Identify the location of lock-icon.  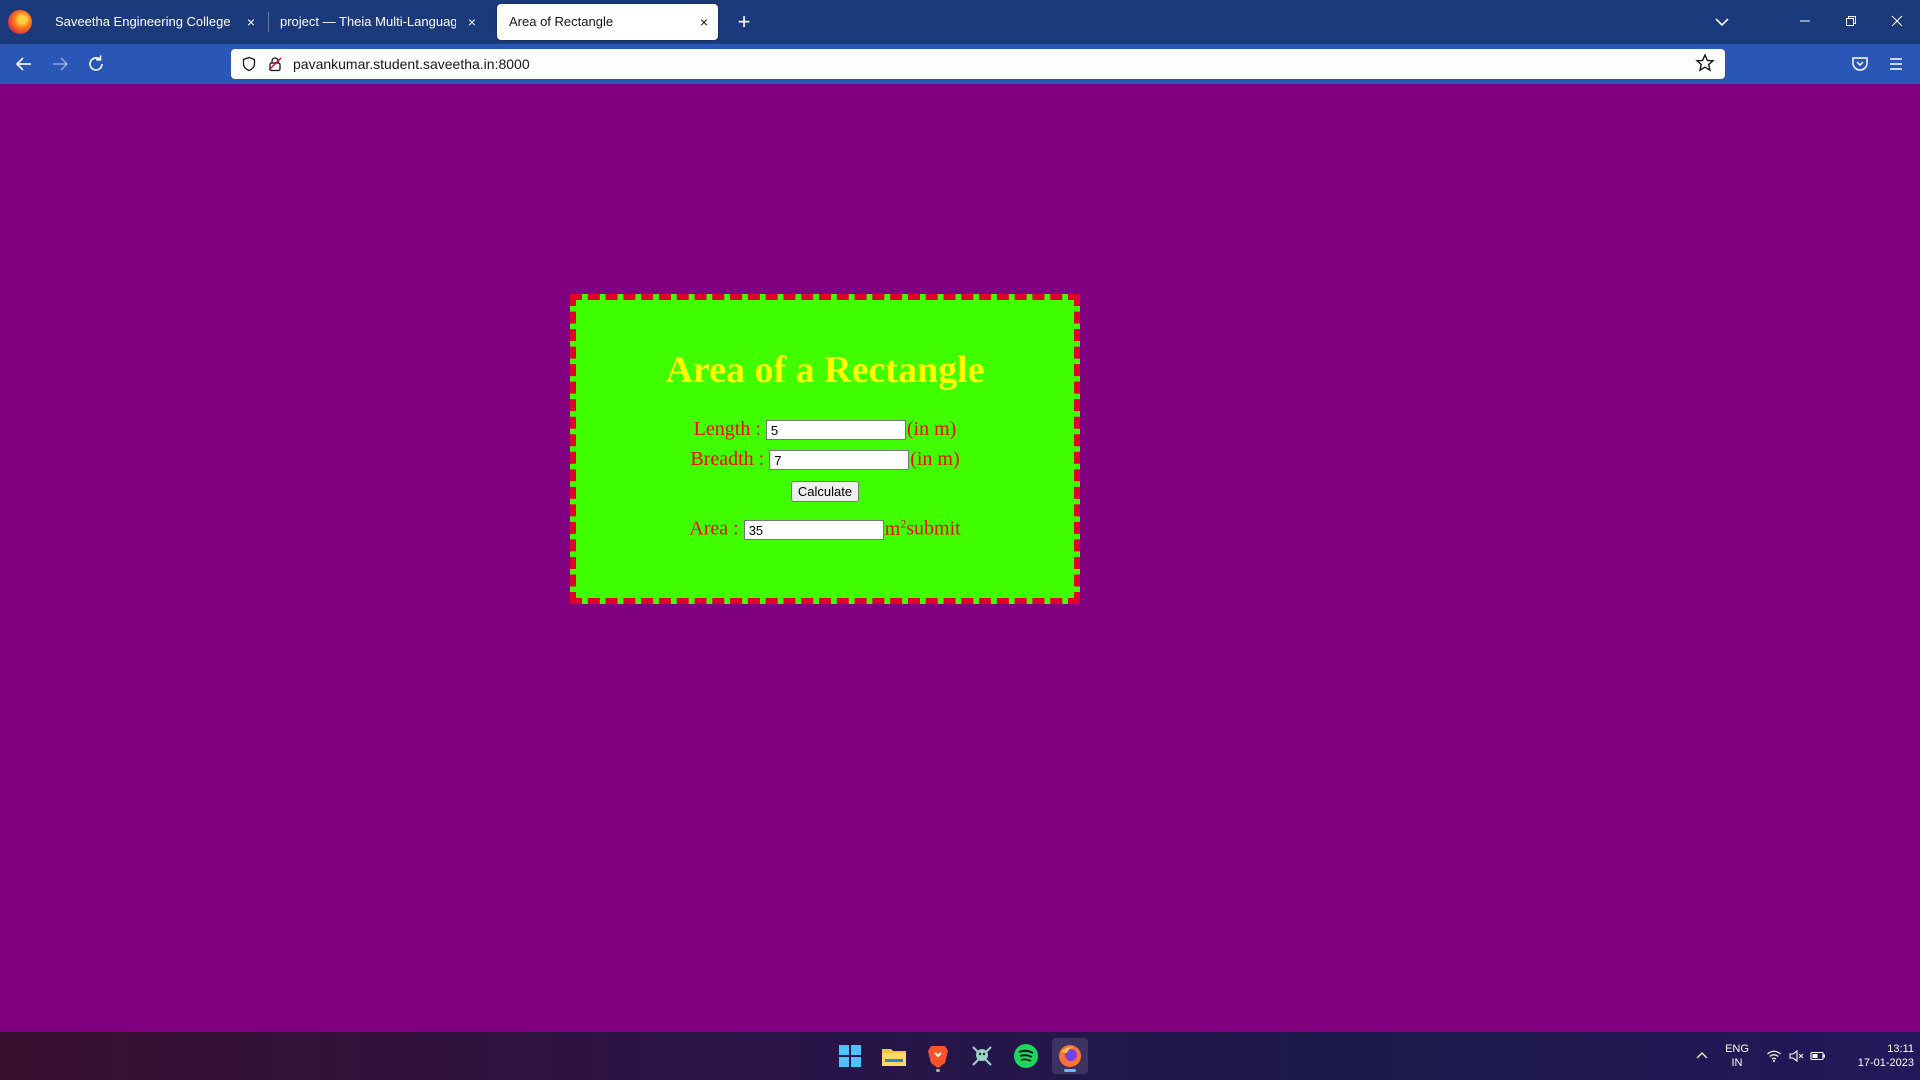
(275, 64).